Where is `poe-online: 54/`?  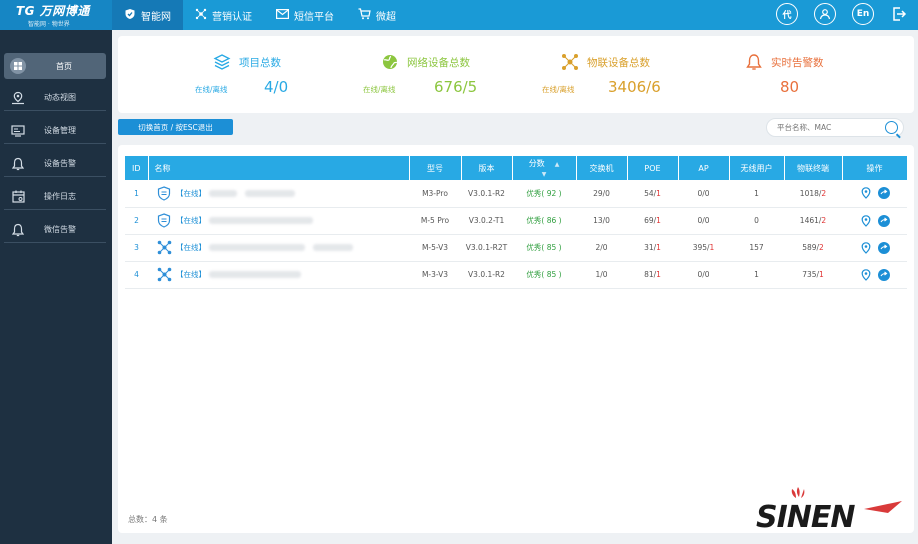 poe-online: 54/ is located at coordinates (650, 193).